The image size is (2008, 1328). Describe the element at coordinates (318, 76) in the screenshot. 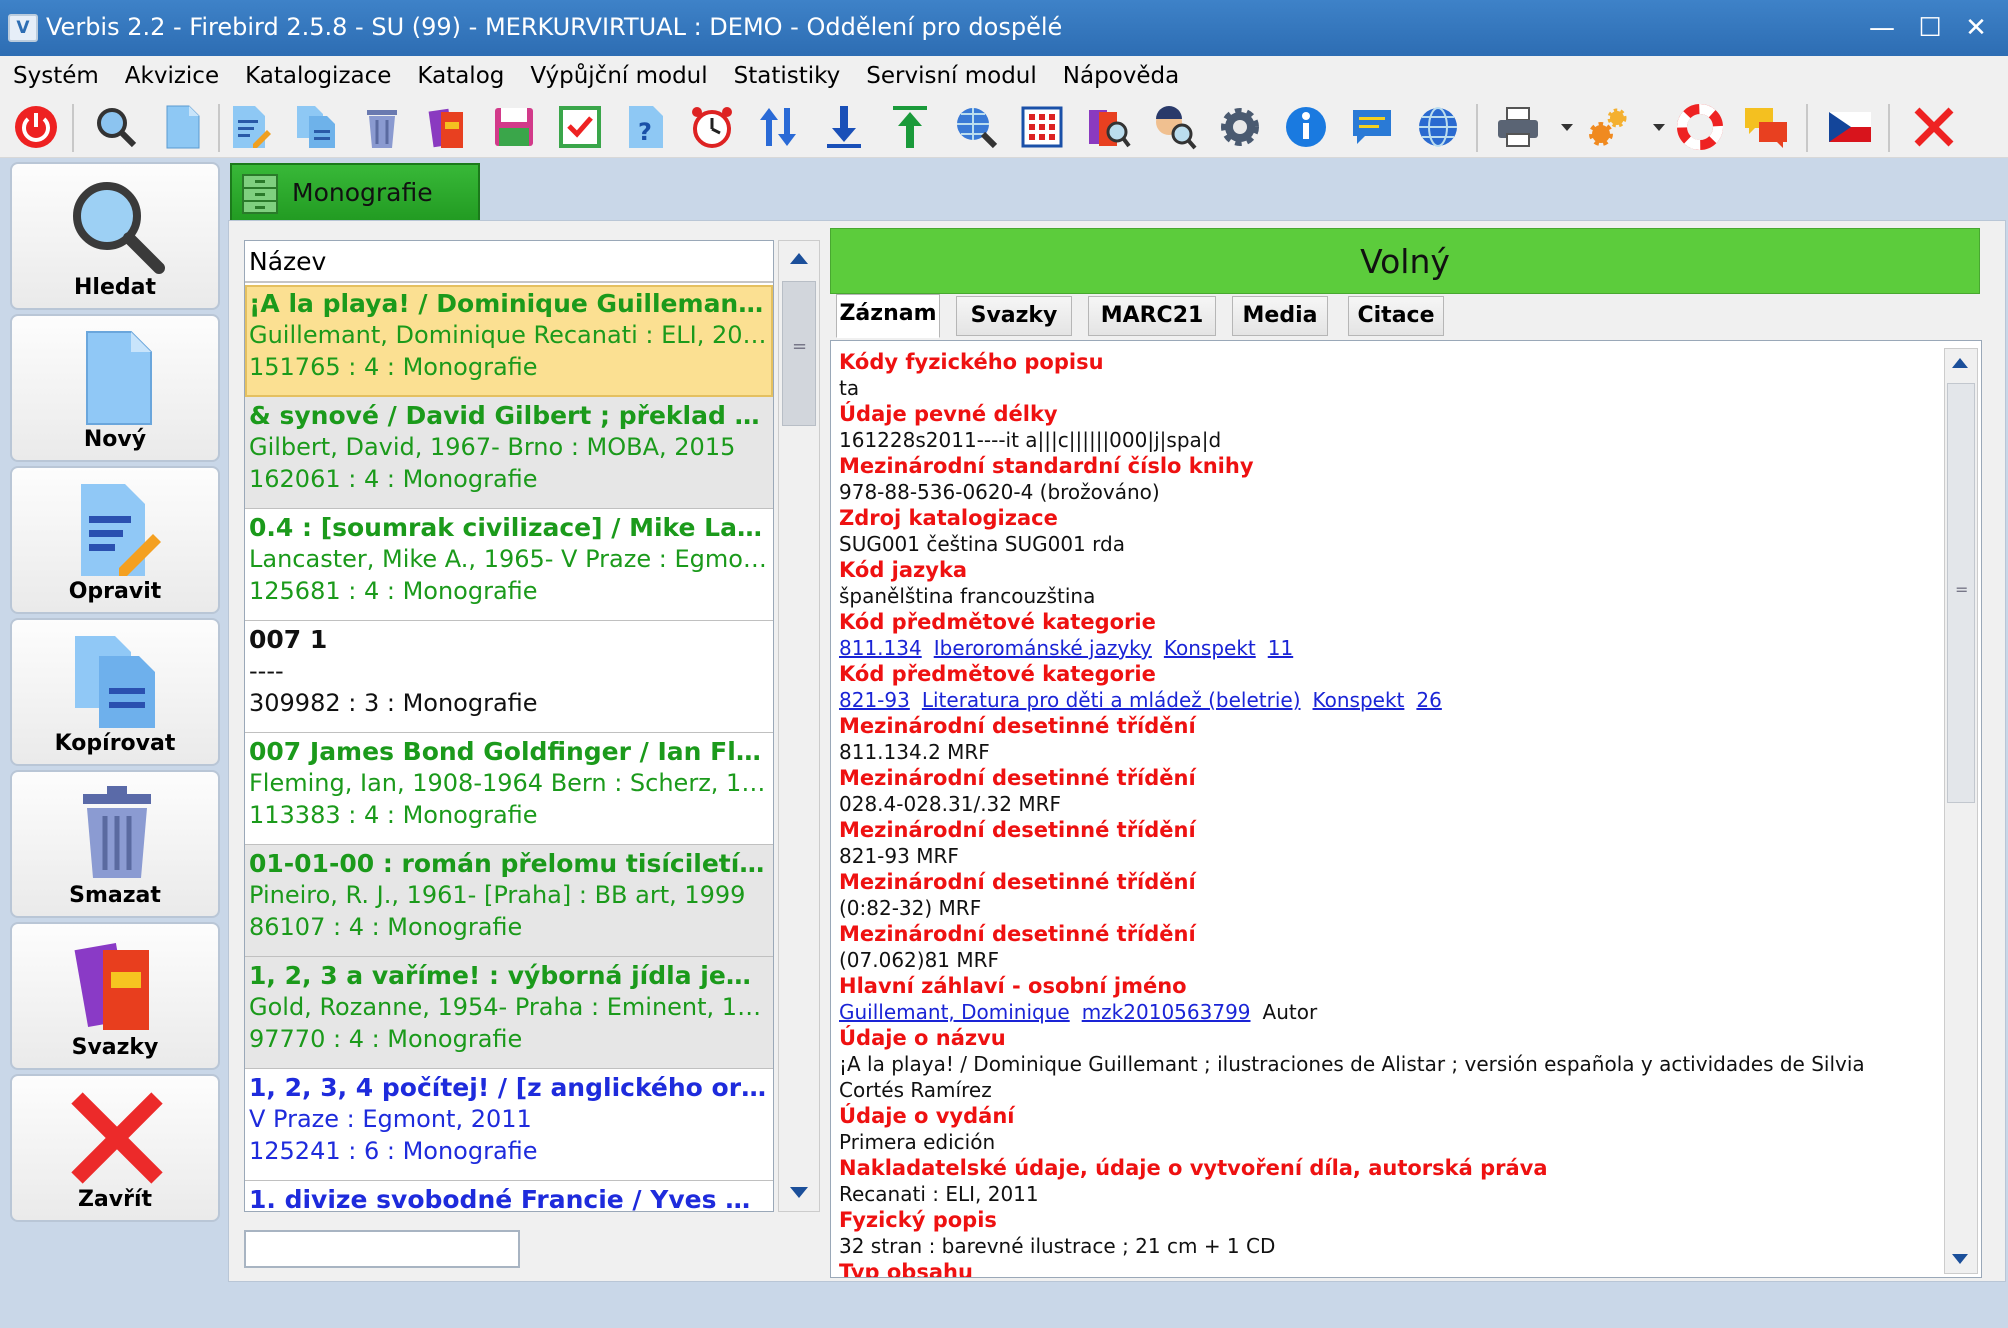

I see `menu-cataloguing: Katalogizace` at that location.